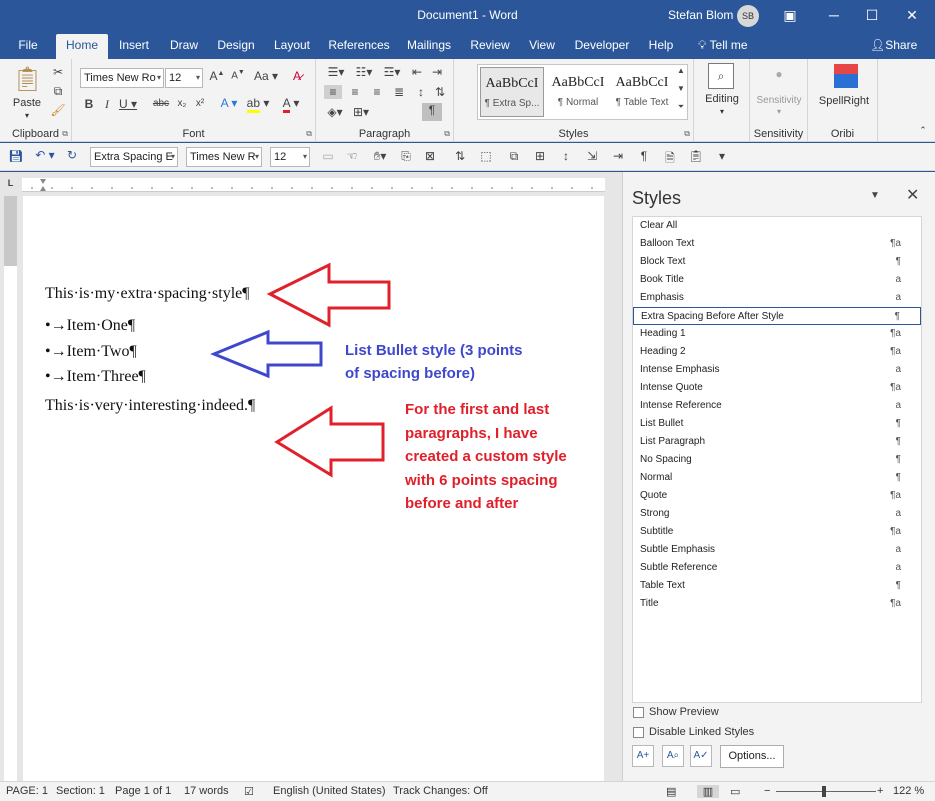 This screenshot has width=935, height=801. Describe the element at coordinates (150, 406) in the screenshot. I see `paragraph-interesting: This·is·very·interesting·indeed.¶` at that location.